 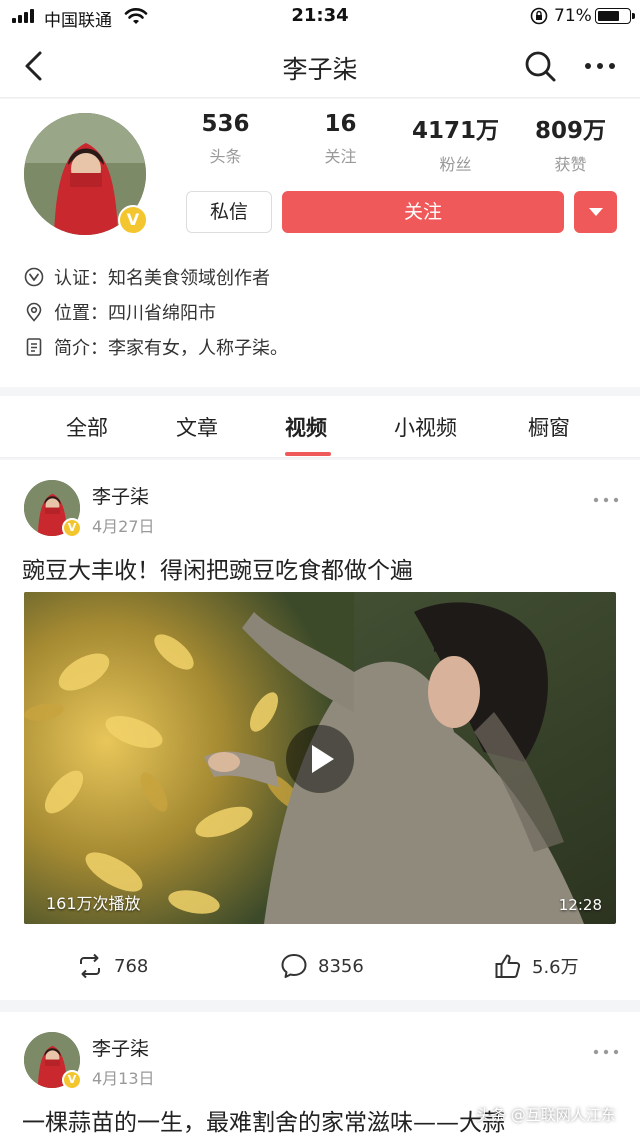 I want to click on follow-button: 关注, so click(x=423, y=212).